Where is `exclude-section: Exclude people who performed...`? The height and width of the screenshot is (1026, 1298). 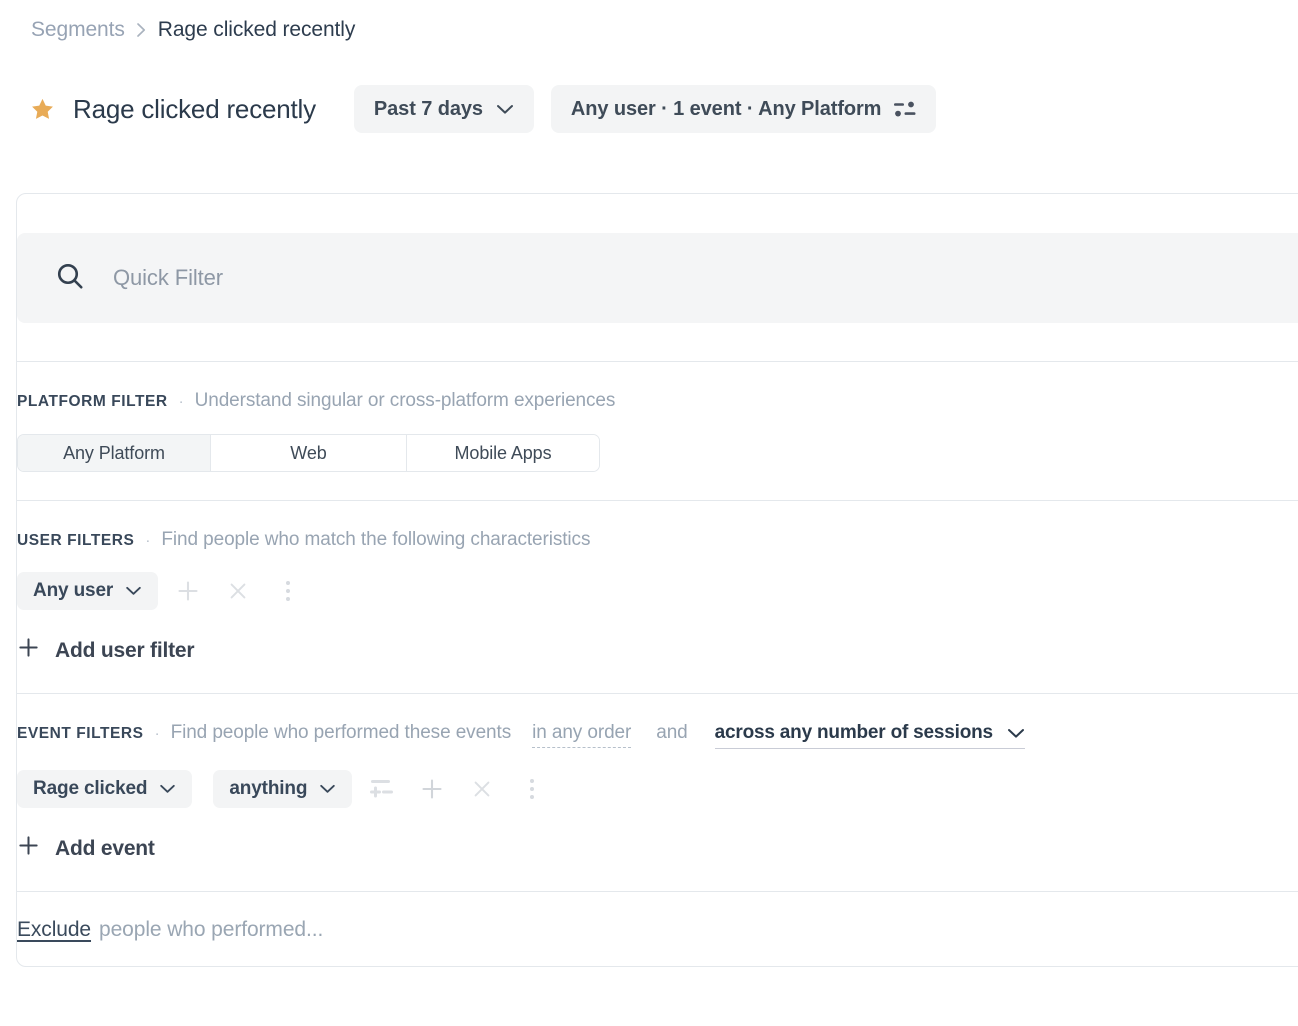 exclude-section: Exclude people who performed... is located at coordinates (657, 929).